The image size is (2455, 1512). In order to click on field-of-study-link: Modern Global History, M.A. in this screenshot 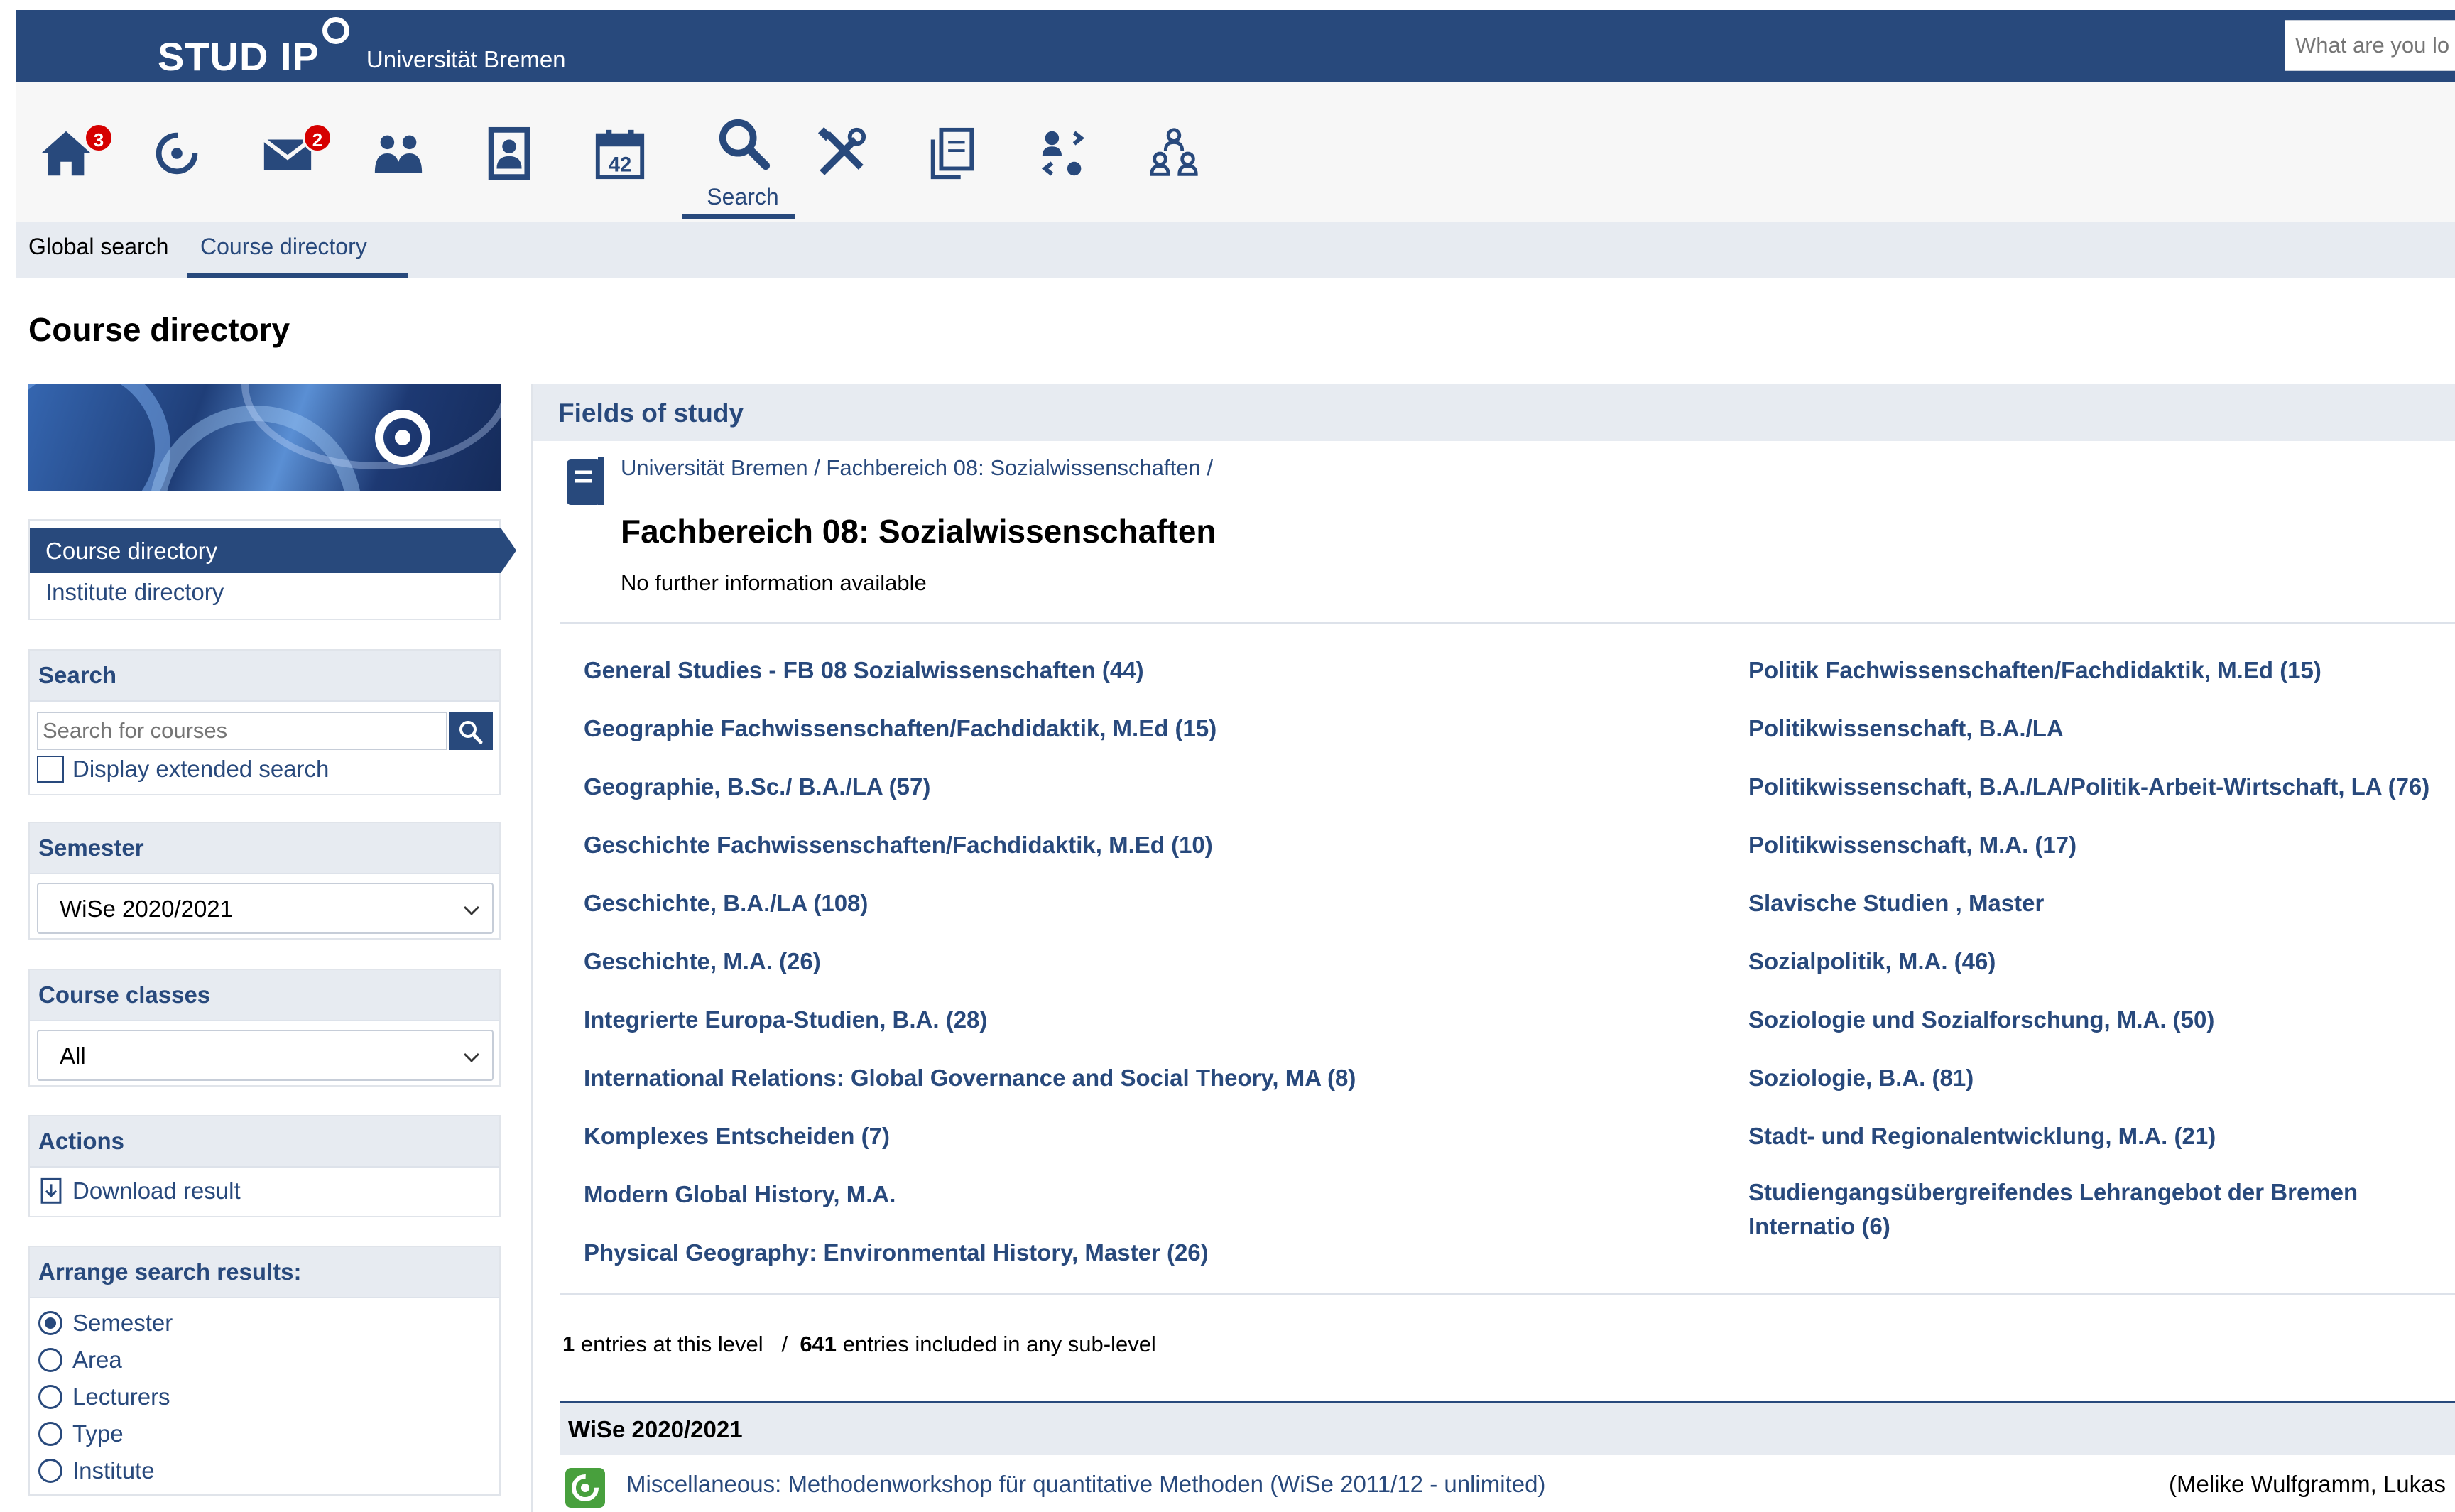, I will do `click(740, 1194)`.